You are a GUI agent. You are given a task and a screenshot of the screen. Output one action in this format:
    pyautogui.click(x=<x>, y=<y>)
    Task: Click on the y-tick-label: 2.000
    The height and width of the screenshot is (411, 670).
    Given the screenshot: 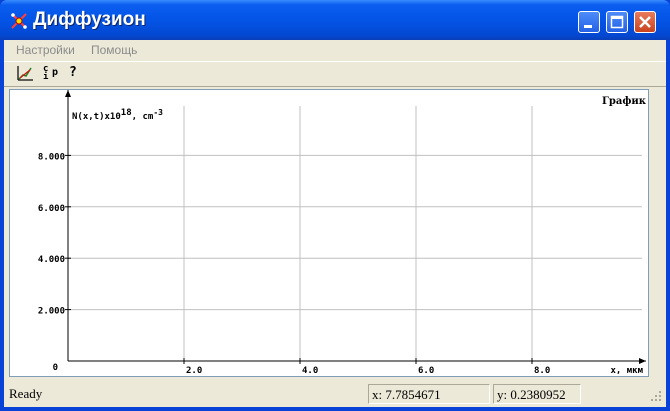 What is the action you would take?
    pyautogui.click(x=51, y=312)
    